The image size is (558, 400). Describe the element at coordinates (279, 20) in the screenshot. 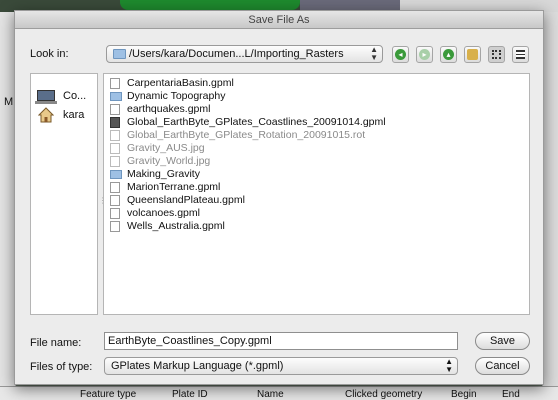

I see `dialog-title: Save File As` at that location.